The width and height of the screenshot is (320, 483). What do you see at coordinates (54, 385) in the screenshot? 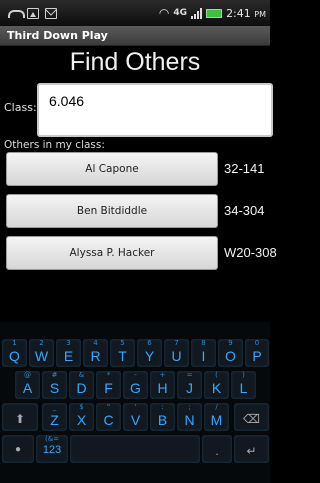
I see `key-s: # S` at bounding box center [54, 385].